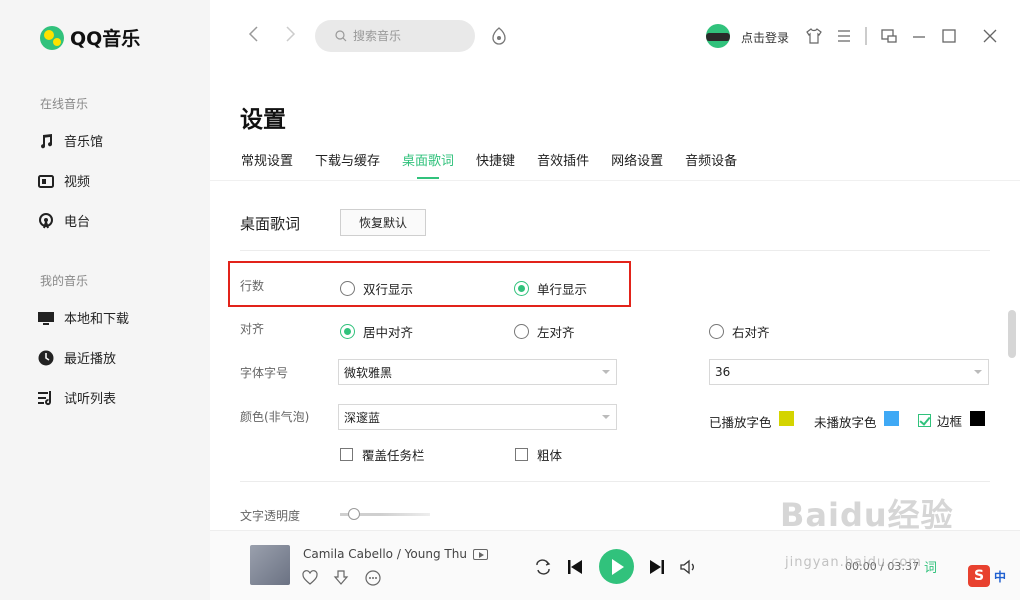 Image resolution: width=1020 pixels, height=600 pixels. Describe the element at coordinates (46, 220) in the screenshot. I see `radio-icon` at that location.